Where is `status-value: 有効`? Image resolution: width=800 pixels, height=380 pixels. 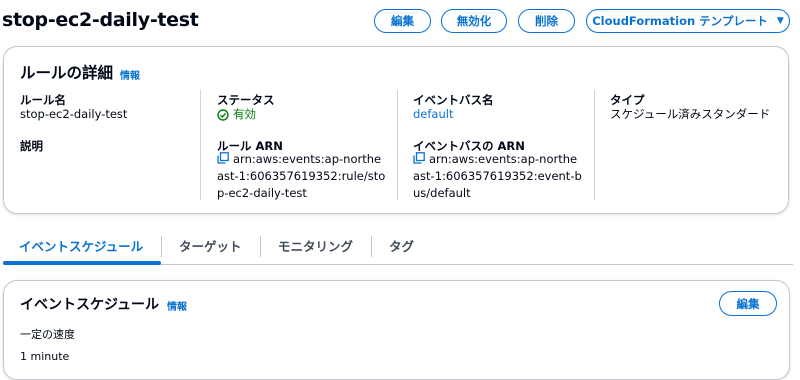 status-value: 有効 is located at coordinates (236, 114).